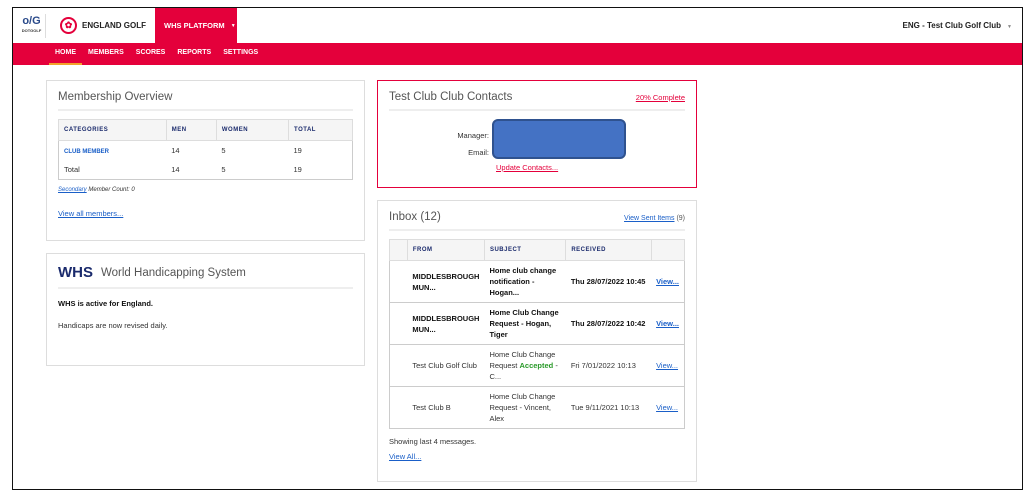  Describe the element at coordinates (113, 325) in the screenshot. I see `whs-note: Handicaps are now revised daily.` at that location.